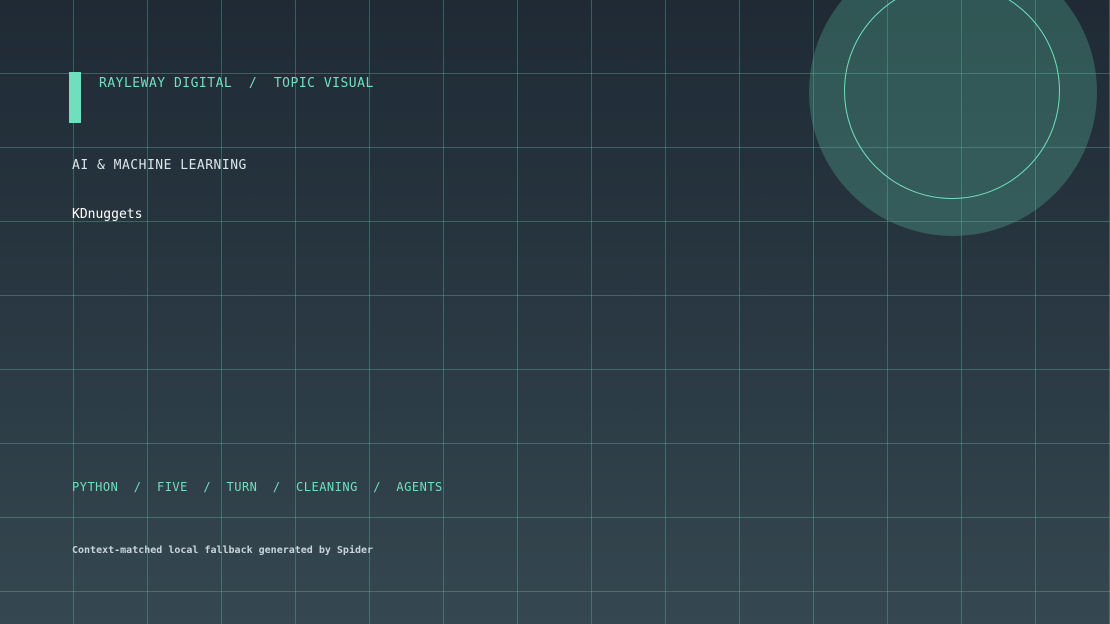 The height and width of the screenshot is (624, 1110). I want to click on topic-tags: PYTHON / FIVE / TURN / CLEANING / AGENTS, so click(257, 487).